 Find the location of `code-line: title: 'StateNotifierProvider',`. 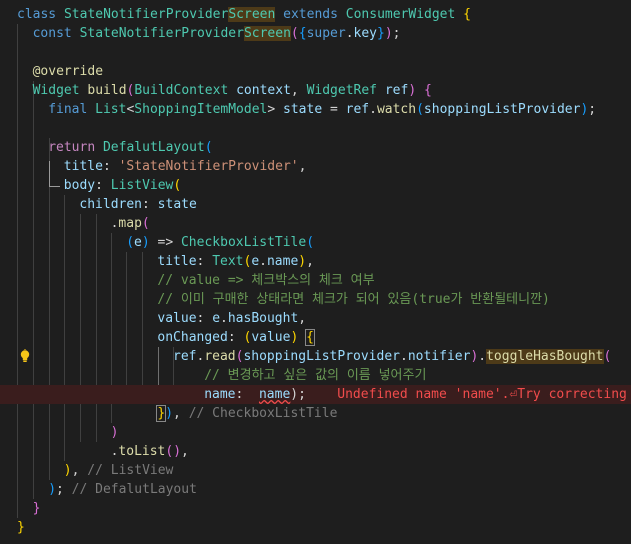

code-line: title: 'StateNotifierProvider', is located at coordinates (315, 166).